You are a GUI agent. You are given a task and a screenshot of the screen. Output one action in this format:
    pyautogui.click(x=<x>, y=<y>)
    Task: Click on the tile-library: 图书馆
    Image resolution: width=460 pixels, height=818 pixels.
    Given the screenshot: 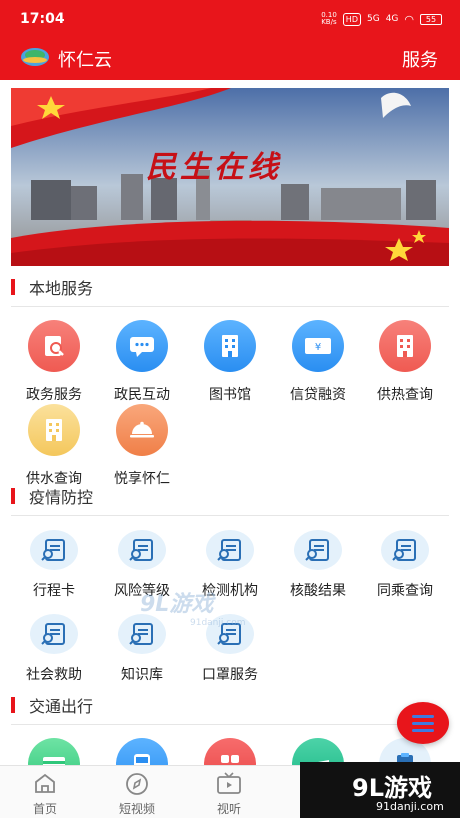 What is the action you would take?
    pyautogui.click(x=230, y=362)
    